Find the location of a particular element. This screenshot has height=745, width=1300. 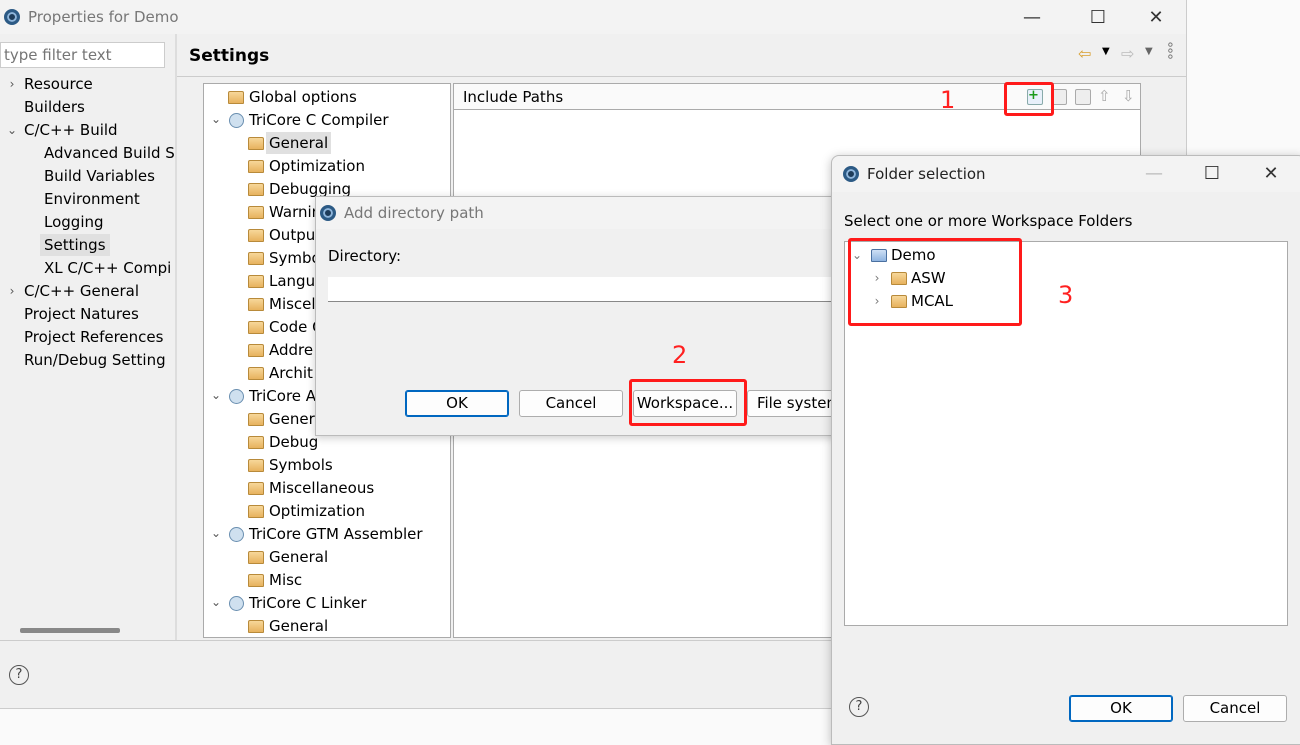

back-icon: ⇦ is located at coordinates (1084, 53).